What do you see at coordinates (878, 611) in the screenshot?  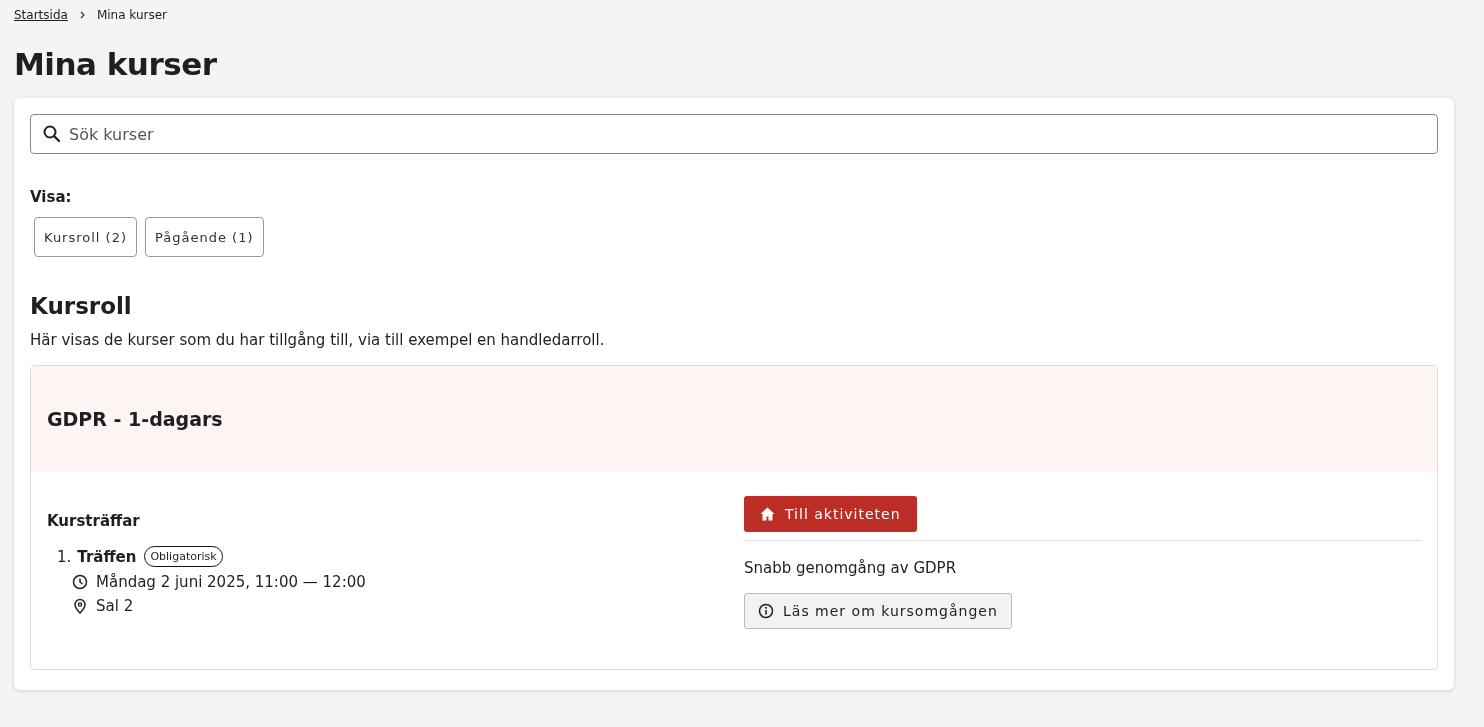 I see `read-more-button: Läs mer om kursomgången` at bounding box center [878, 611].